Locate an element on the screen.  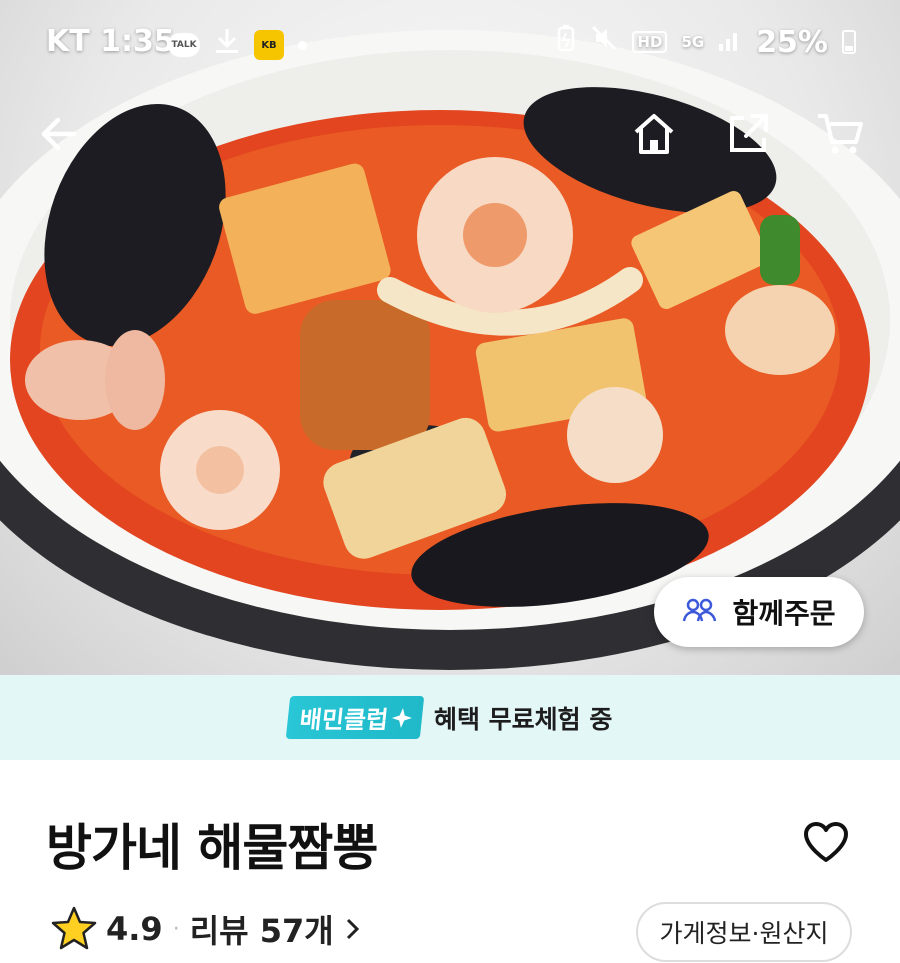
status-time: KT 1:35 is located at coordinates (110, 41).